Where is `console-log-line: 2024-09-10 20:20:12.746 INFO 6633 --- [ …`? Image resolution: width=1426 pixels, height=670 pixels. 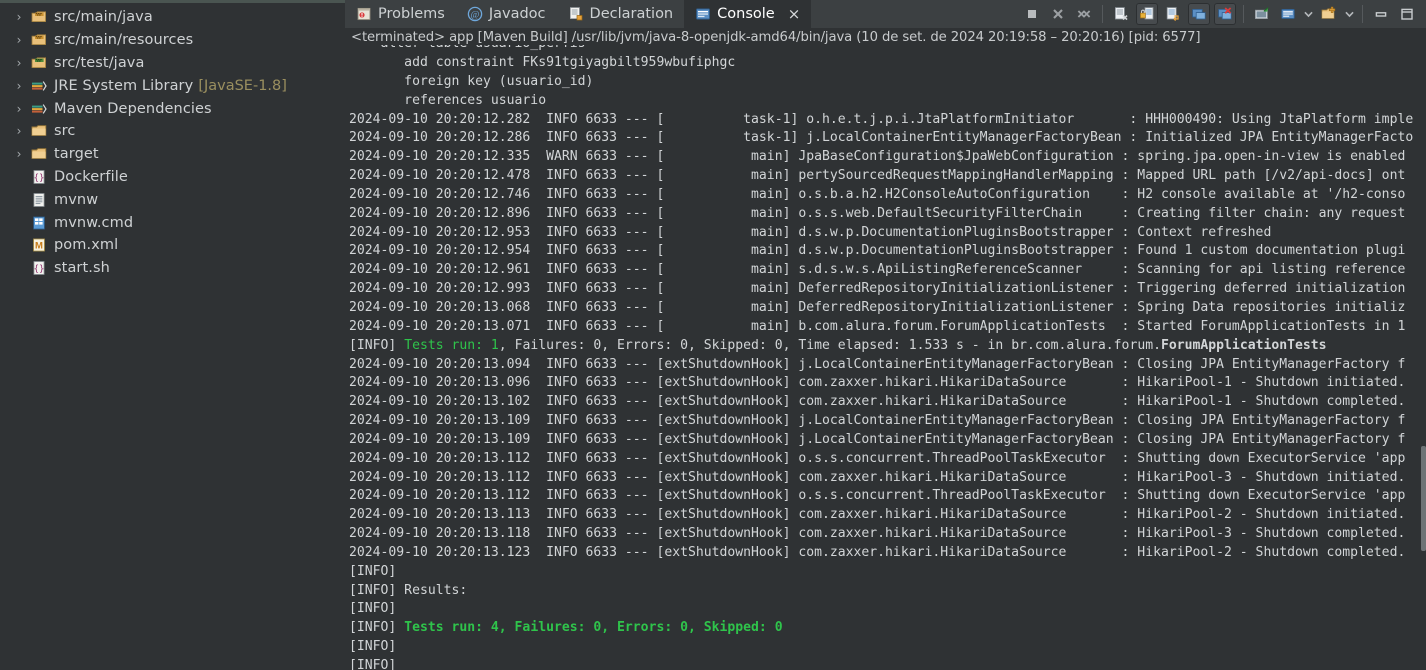 console-log-line: 2024-09-10 20:20:12.746 INFO 6633 --- [ … is located at coordinates (877, 194).